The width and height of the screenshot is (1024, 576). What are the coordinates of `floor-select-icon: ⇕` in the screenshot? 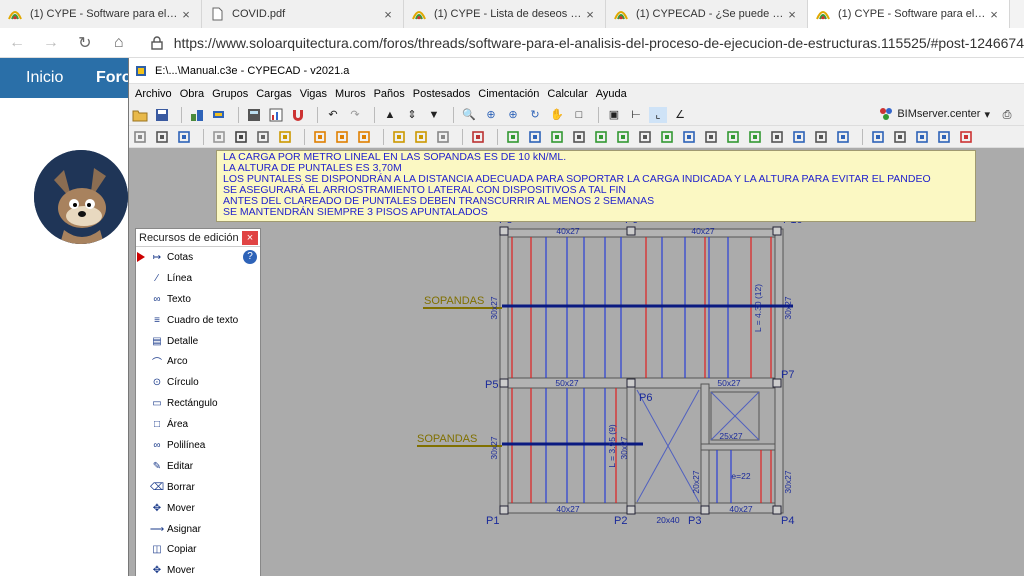 It's located at (412, 115).